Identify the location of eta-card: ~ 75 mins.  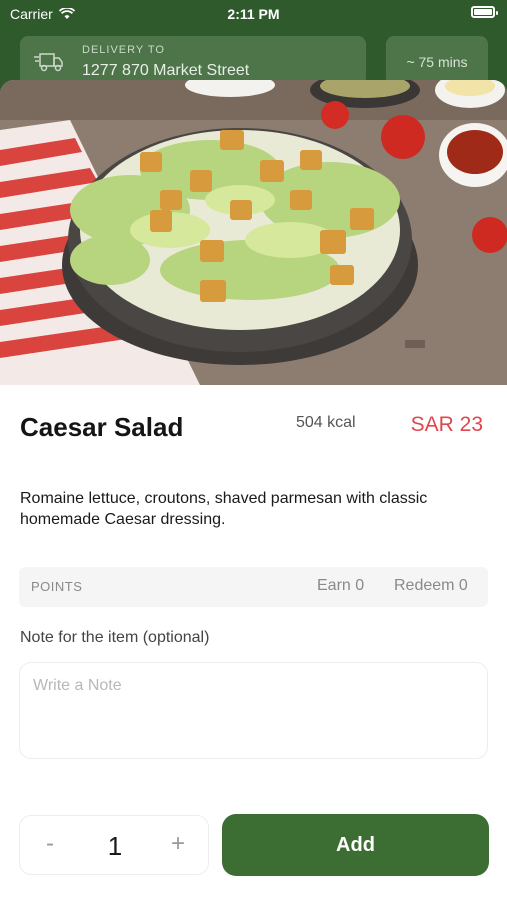
(437, 61).